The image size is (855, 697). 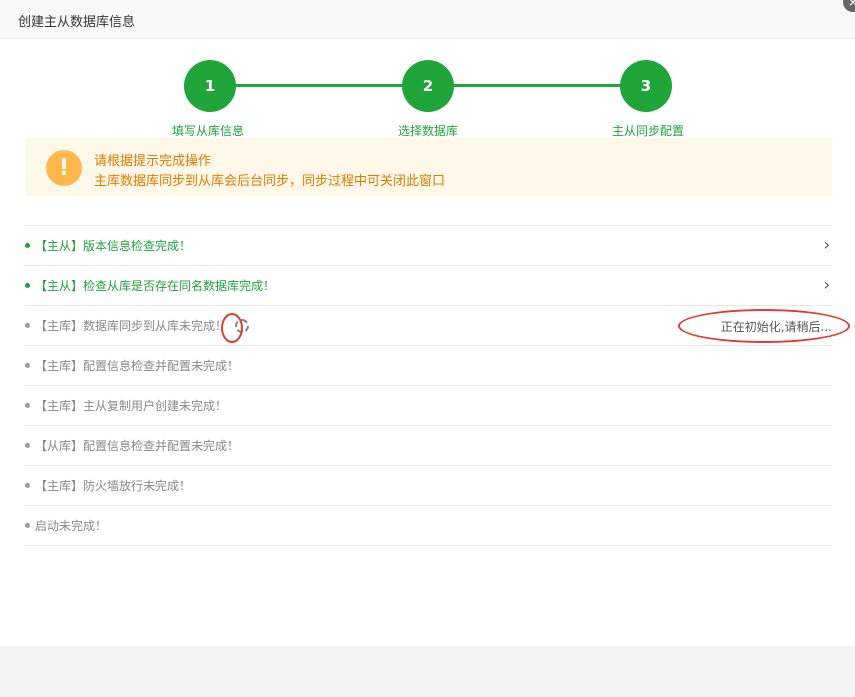 I want to click on warning-icon: !, so click(x=64, y=168).